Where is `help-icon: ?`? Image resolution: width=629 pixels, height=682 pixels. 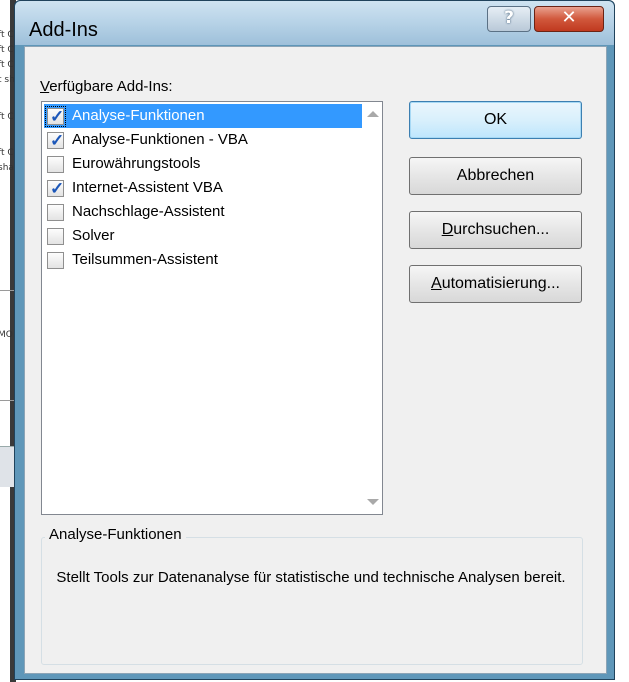 help-icon: ? is located at coordinates (509, 18).